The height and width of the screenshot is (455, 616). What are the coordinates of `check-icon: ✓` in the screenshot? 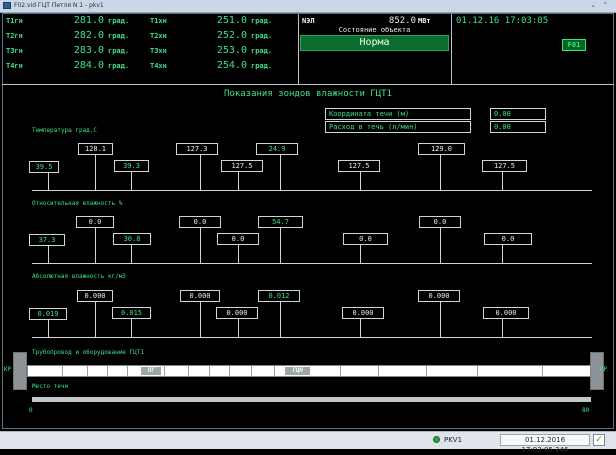 It's located at (599, 440).